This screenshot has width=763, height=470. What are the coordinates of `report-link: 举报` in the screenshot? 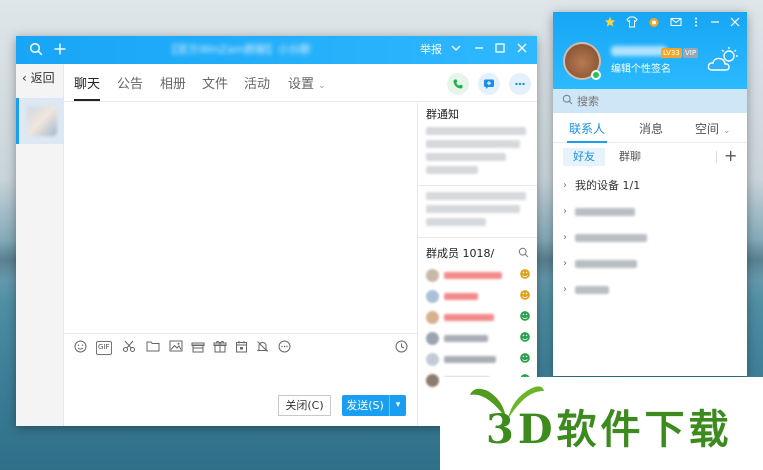 It's located at (431, 50).